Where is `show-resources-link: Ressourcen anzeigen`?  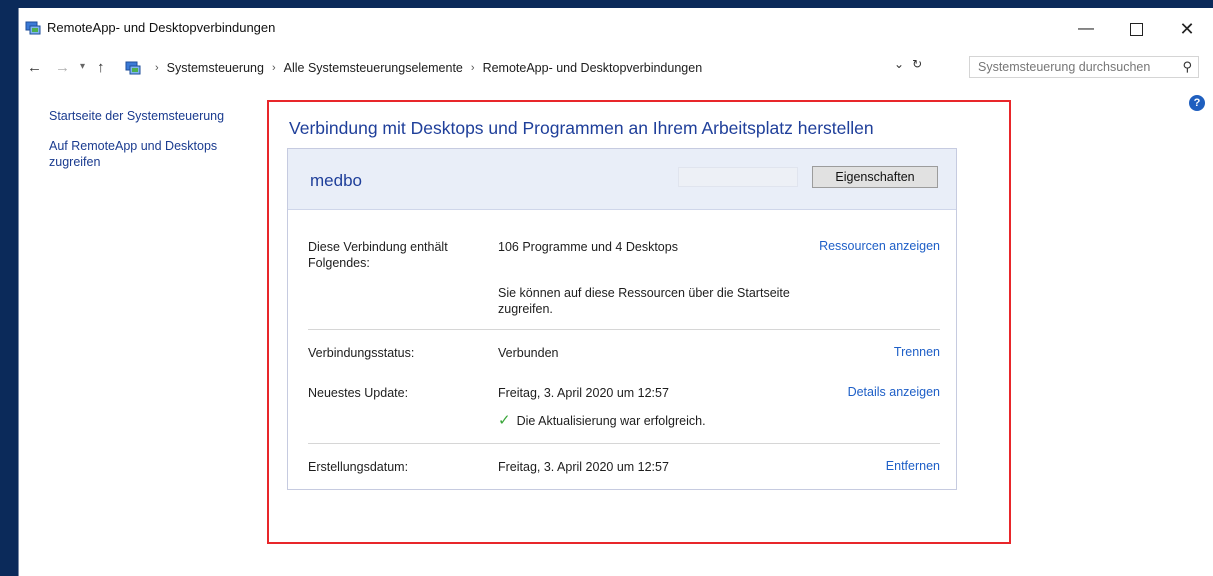 show-resources-link: Ressourcen anzeigen is located at coordinates (879, 246).